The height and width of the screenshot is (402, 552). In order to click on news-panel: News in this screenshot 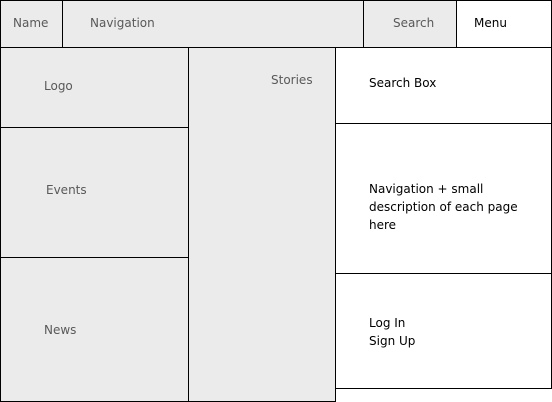, I will do `click(94, 329)`.